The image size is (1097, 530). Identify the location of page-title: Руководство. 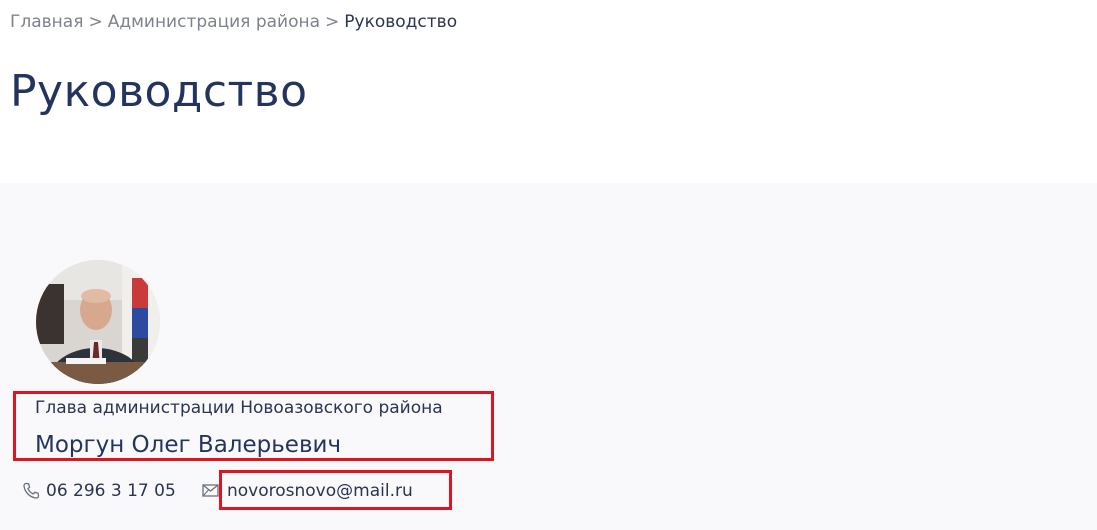
(159, 91).